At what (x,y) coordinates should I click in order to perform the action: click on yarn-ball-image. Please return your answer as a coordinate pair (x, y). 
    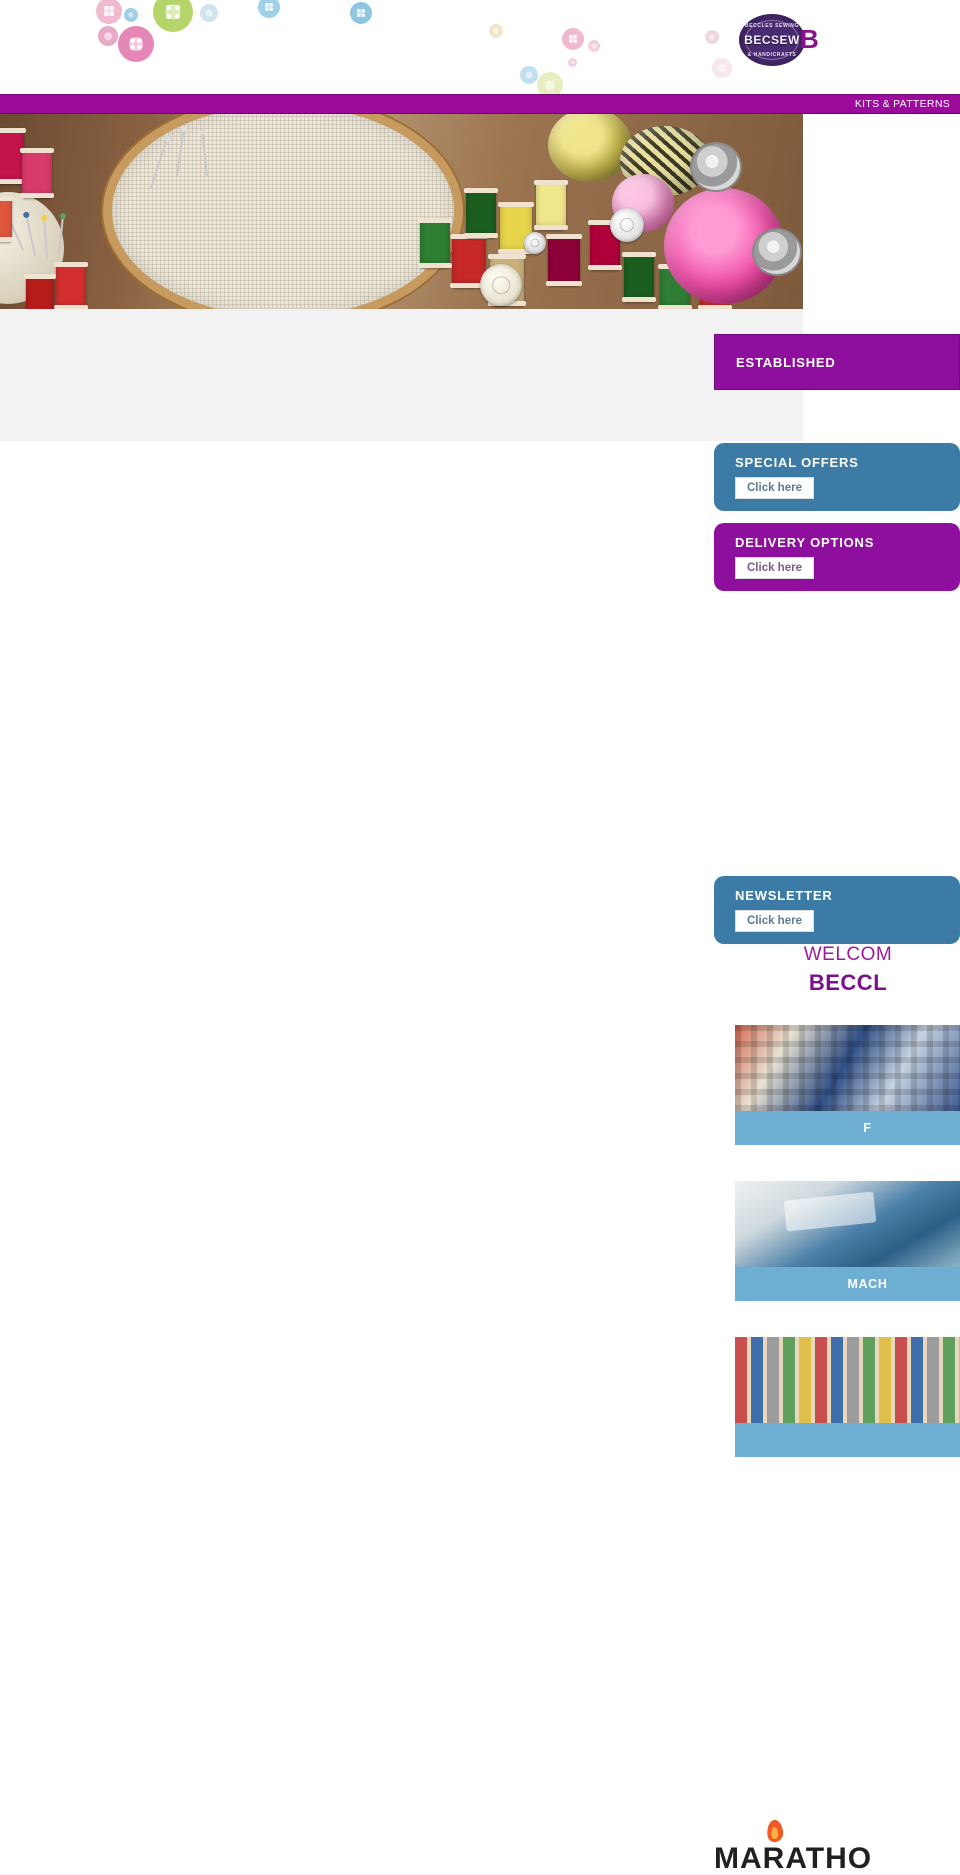
    Looking at the image, I should click on (590, 148).